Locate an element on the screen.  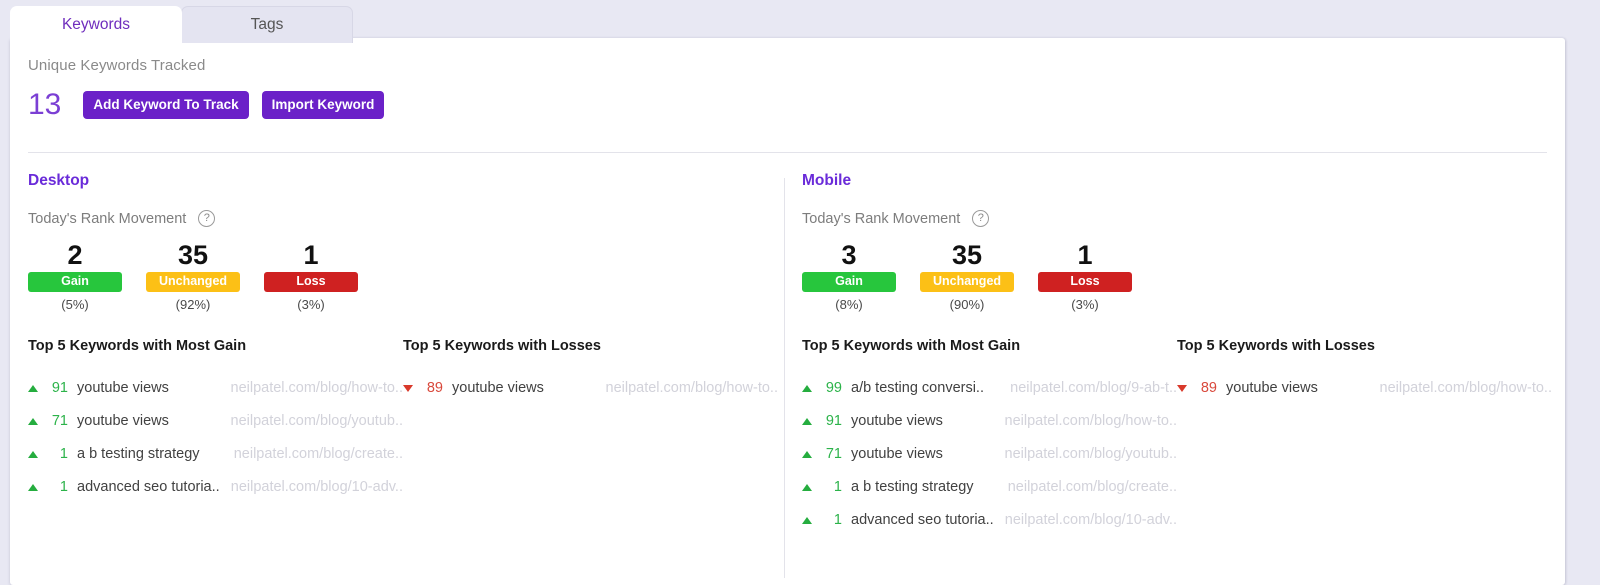
stat-gain: 2 Gain (5%) is located at coordinates (75, 276).